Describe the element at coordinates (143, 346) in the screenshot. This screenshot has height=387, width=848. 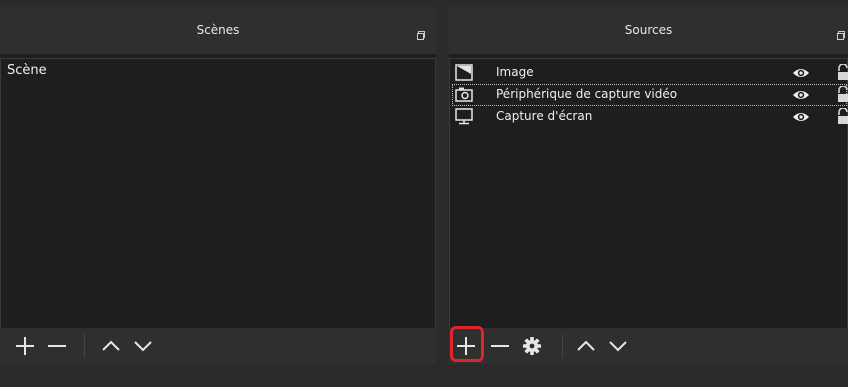
I see `move-scene-down-button` at that location.